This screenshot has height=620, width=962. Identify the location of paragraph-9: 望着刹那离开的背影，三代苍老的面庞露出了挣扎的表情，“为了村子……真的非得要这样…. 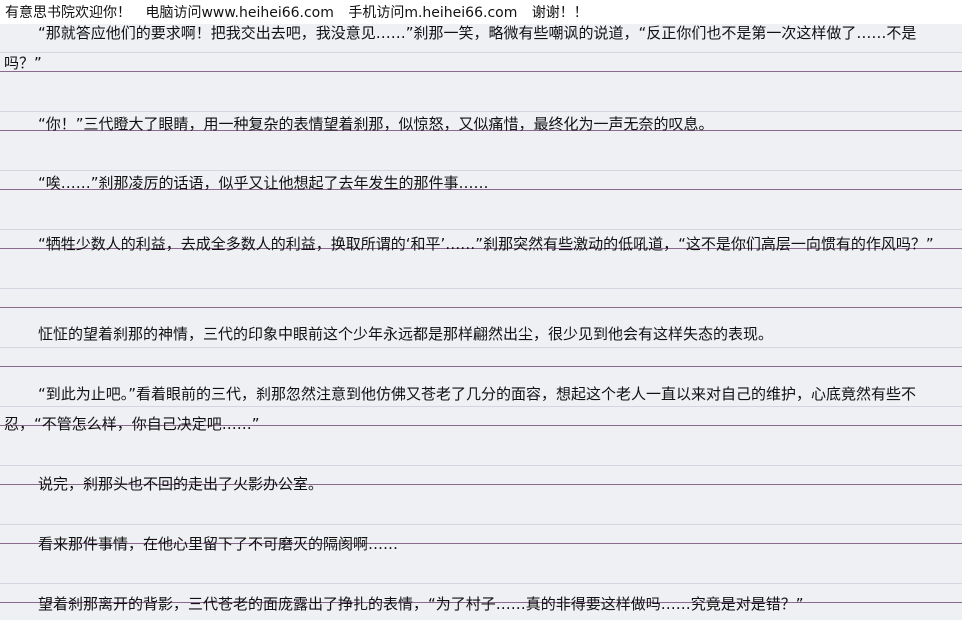
(421, 604).